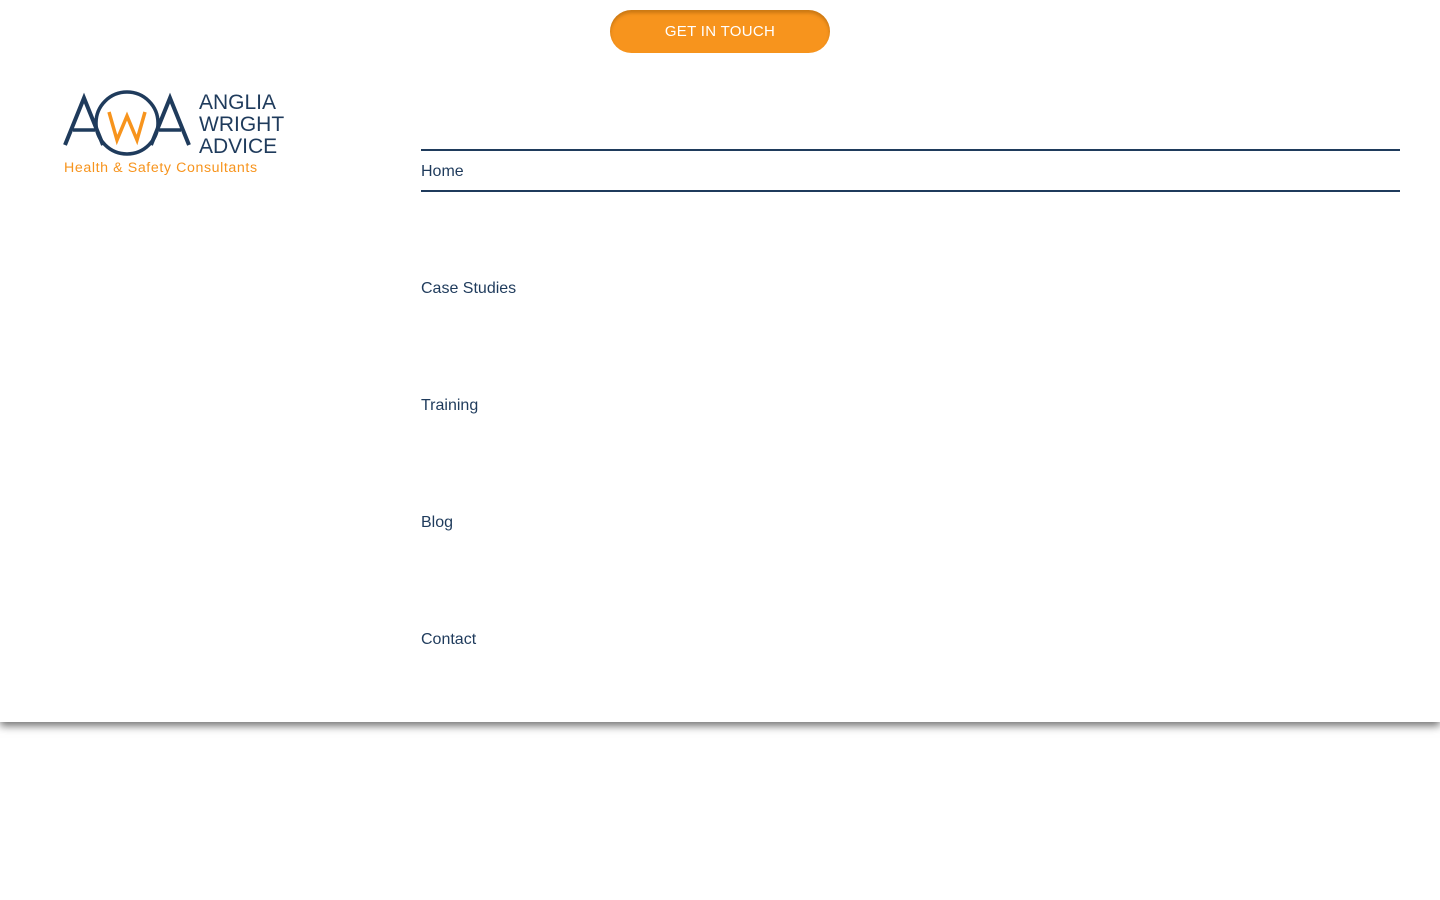  I want to click on logo-line2: WRIGHT, so click(241, 124).